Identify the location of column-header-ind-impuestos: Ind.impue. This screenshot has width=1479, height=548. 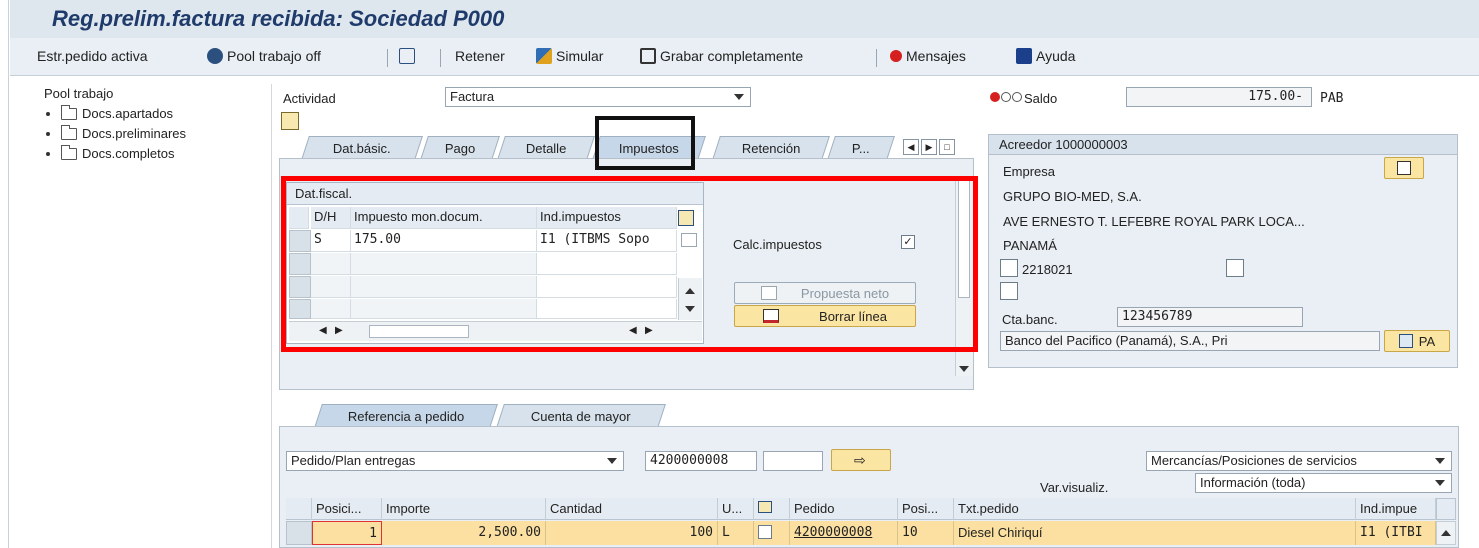
(1396, 509).